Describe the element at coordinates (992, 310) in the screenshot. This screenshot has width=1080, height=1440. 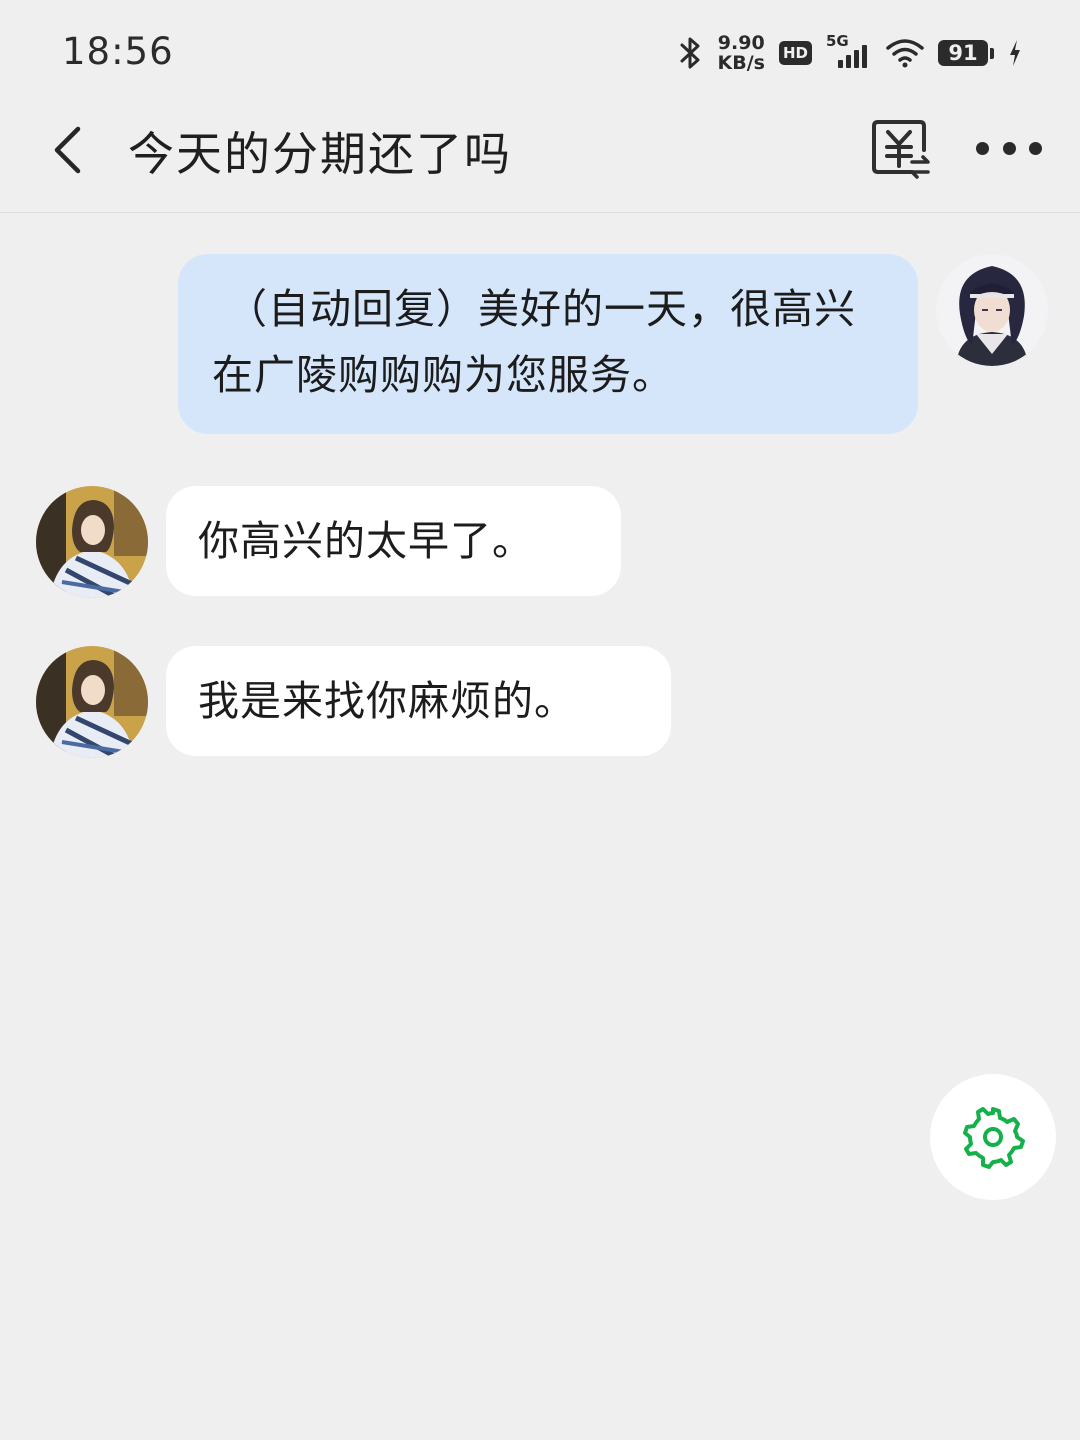
I see `self-avatar` at that location.